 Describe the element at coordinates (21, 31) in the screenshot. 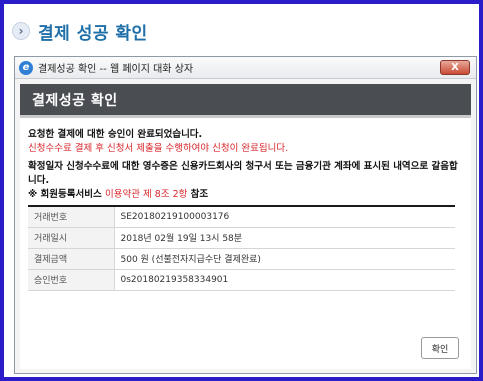

I see `chevron-right-icon: ›` at that location.